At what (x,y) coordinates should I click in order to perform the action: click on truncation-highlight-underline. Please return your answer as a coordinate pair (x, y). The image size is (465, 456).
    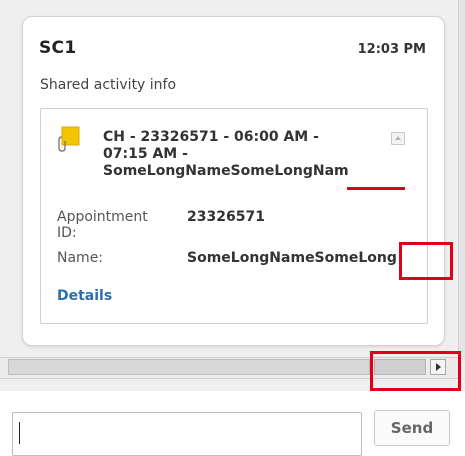
    Looking at the image, I should click on (376, 188).